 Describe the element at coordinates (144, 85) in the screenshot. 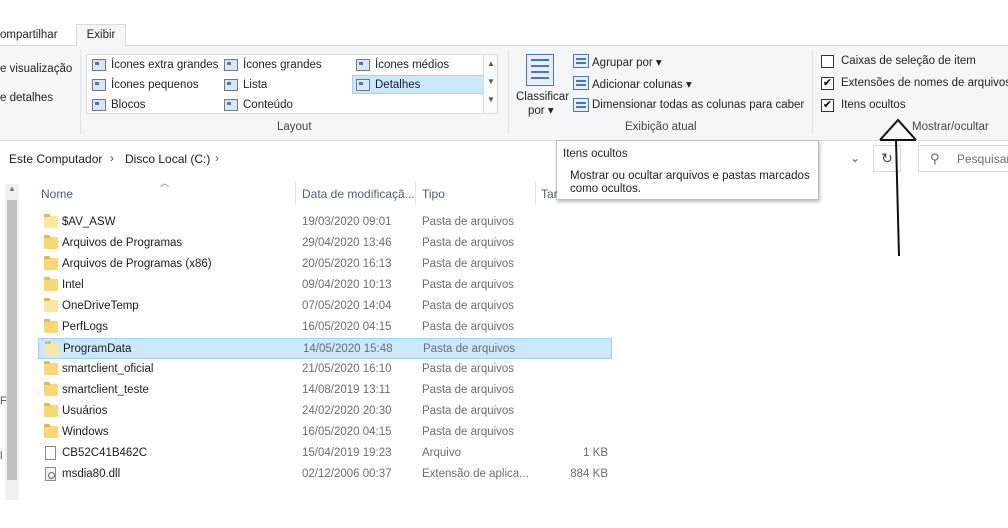

I see `layout-small-icons: Ícones pequenos` at that location.